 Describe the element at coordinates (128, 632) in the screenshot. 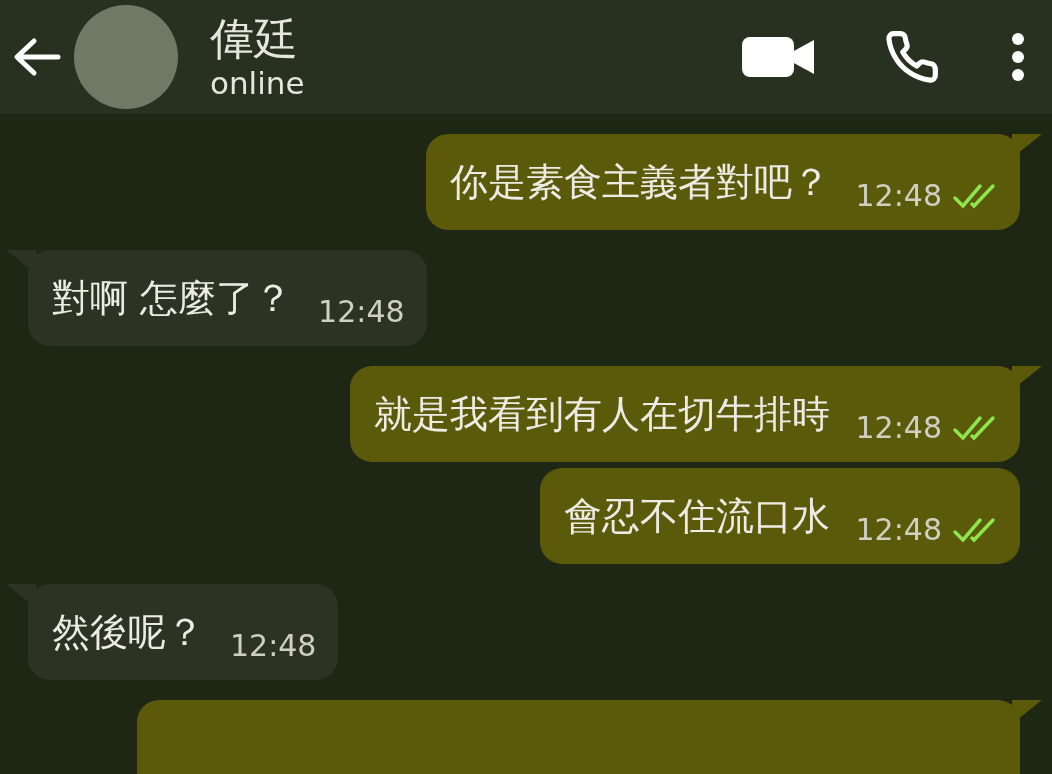

I see `message-text: 然後呢？` at that location.